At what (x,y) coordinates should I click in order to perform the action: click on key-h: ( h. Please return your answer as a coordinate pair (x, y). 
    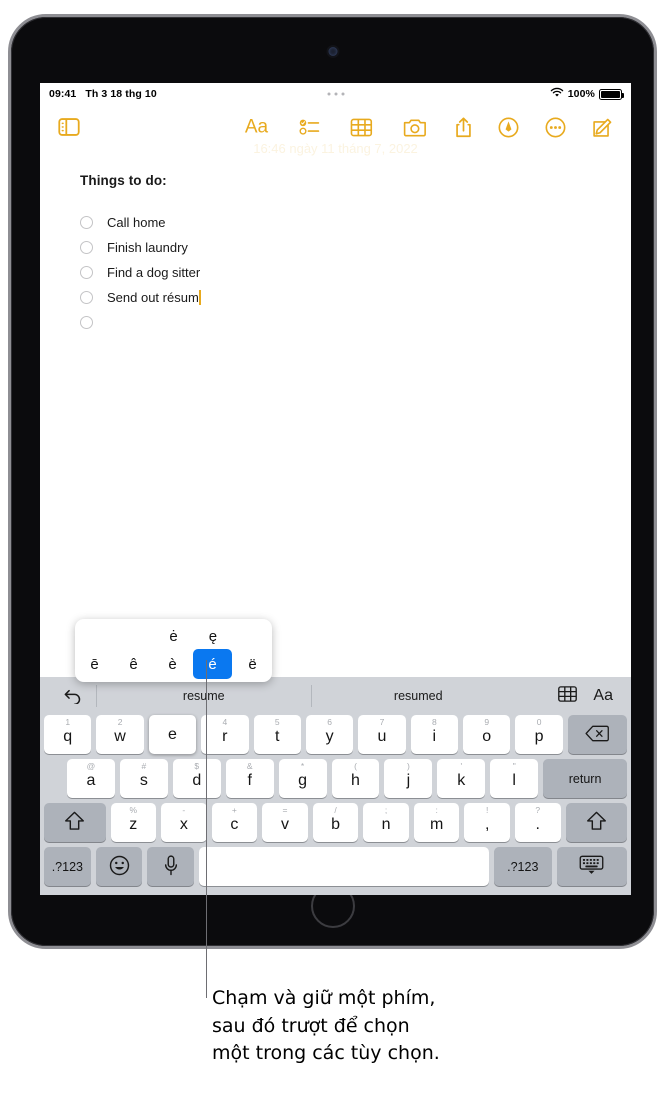
    Looking at the image, I should click on (355, 778).